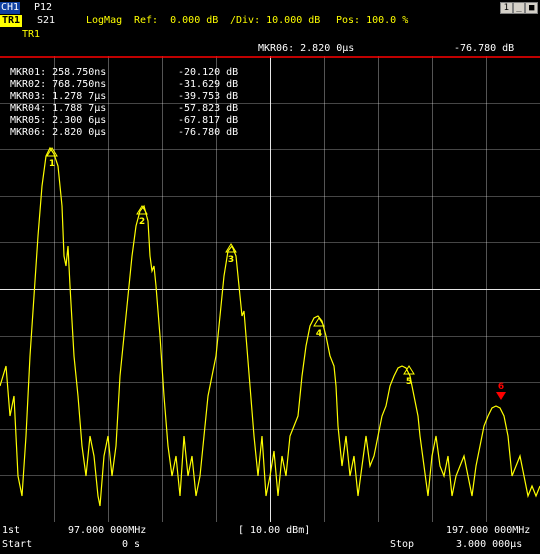  I want to click on power-level: [ 10.00 dBm], so click(274, 531).